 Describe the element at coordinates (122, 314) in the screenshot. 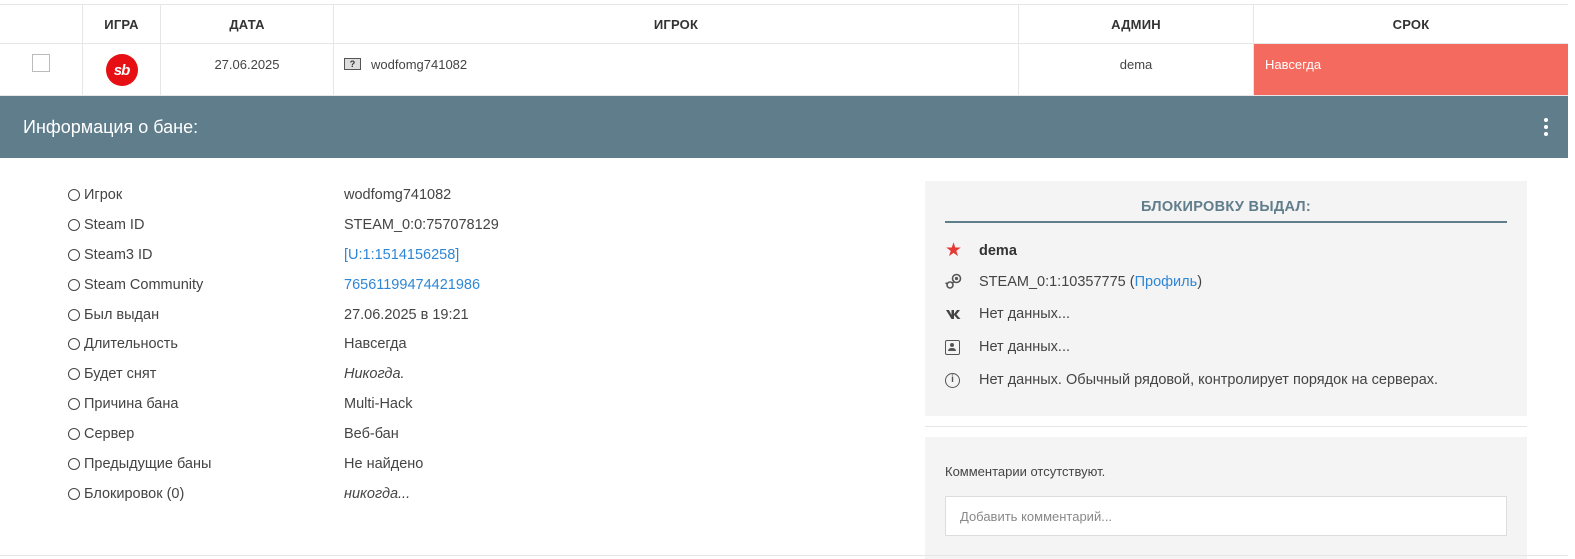

I see `detail-label: Был выдан` at that location.